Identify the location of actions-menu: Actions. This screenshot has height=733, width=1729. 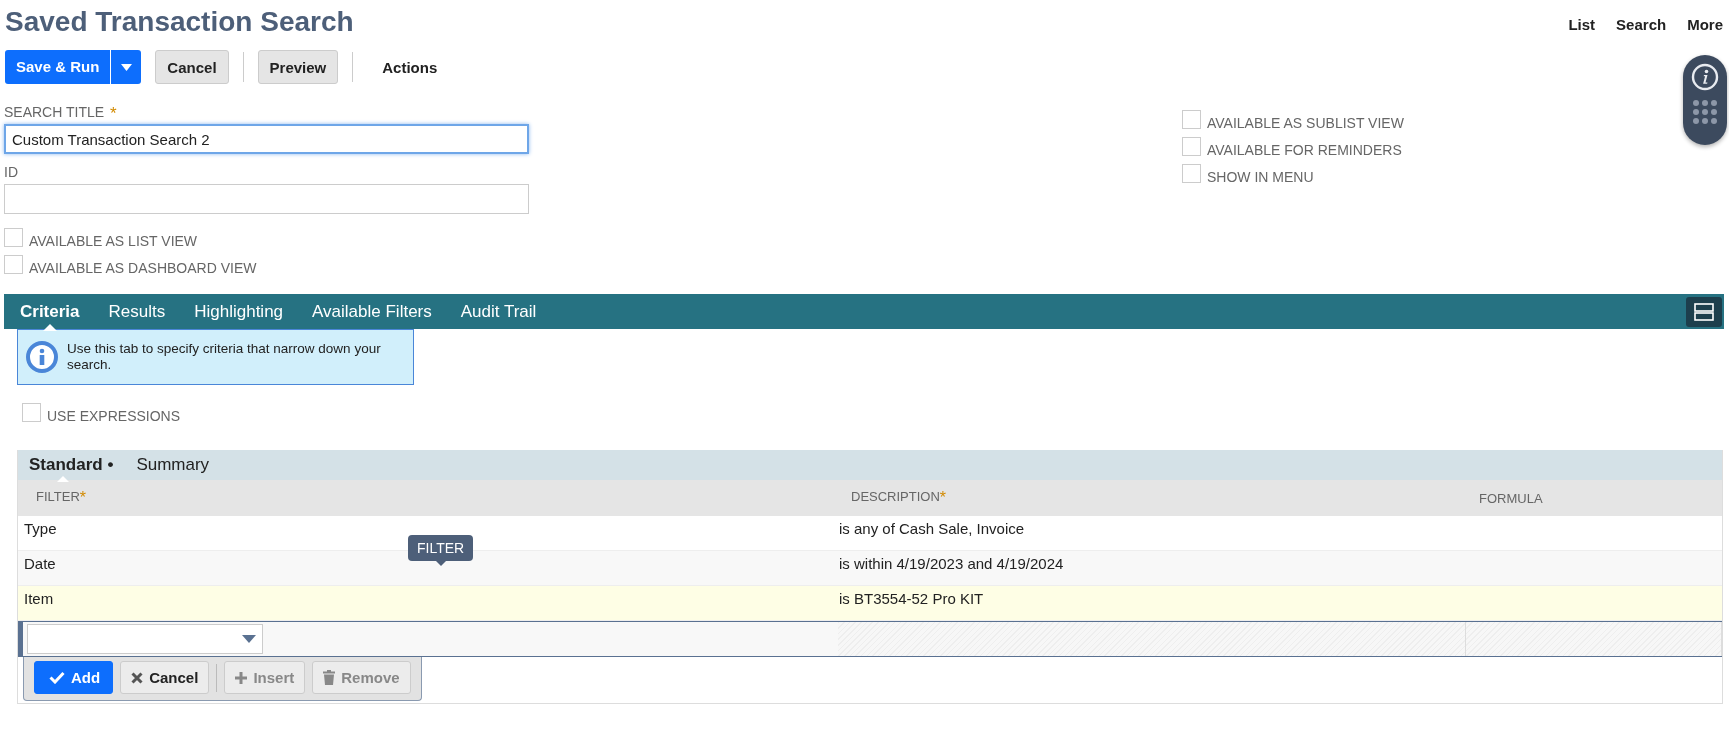
(409, 67).